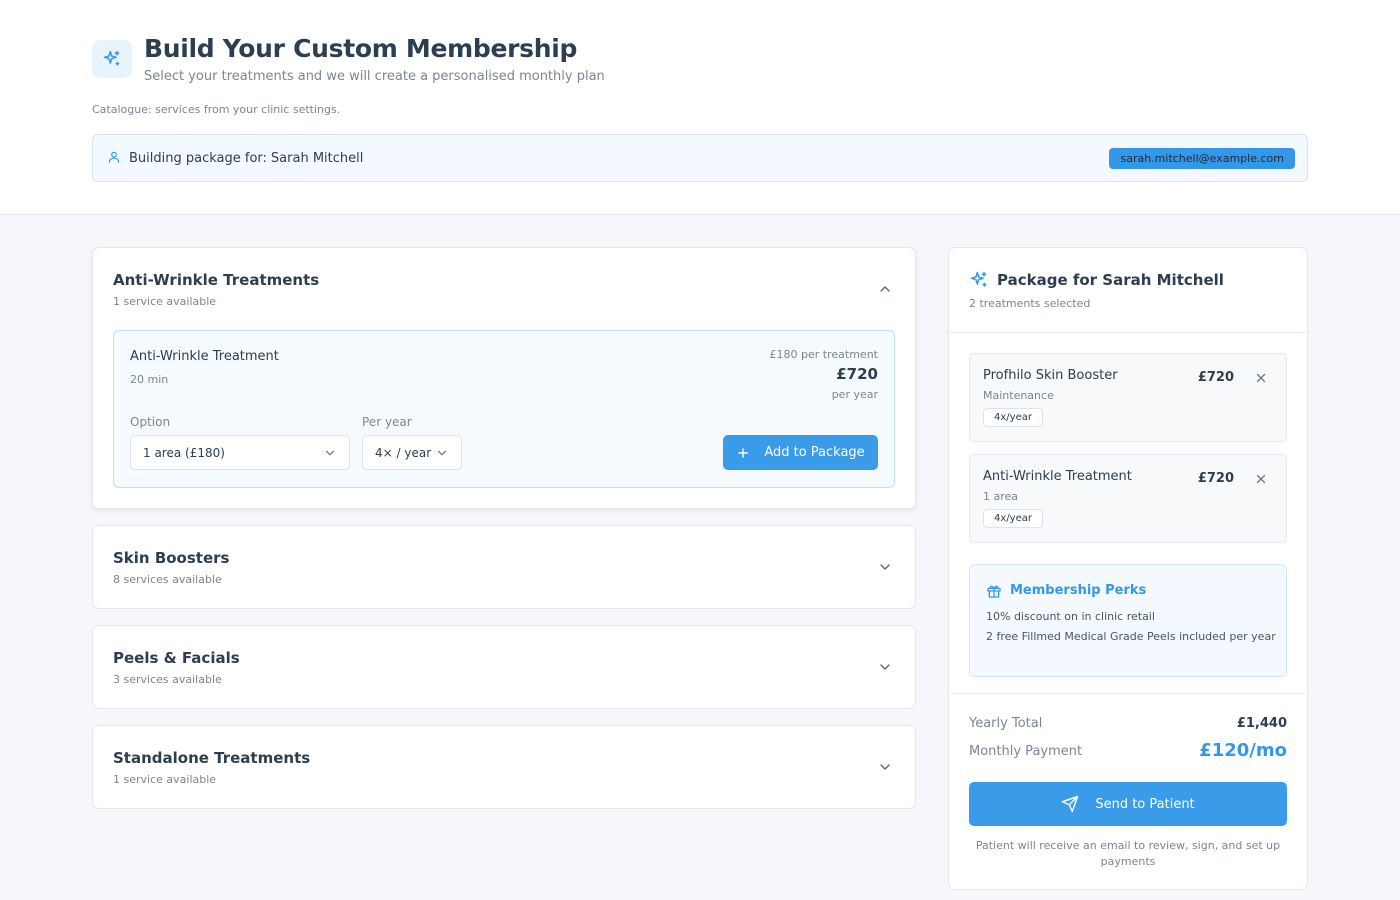 This screenshot has height=900, width=1400. I want to click on service-name: Anti-Wrinkle Treatment, so click(204, 356).